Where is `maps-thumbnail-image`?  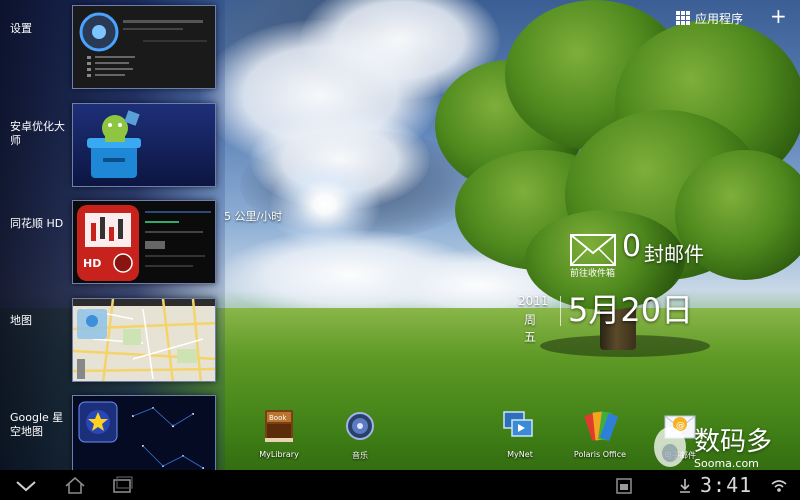
maps-thumbnail-image is located at coordinates (144, 340).